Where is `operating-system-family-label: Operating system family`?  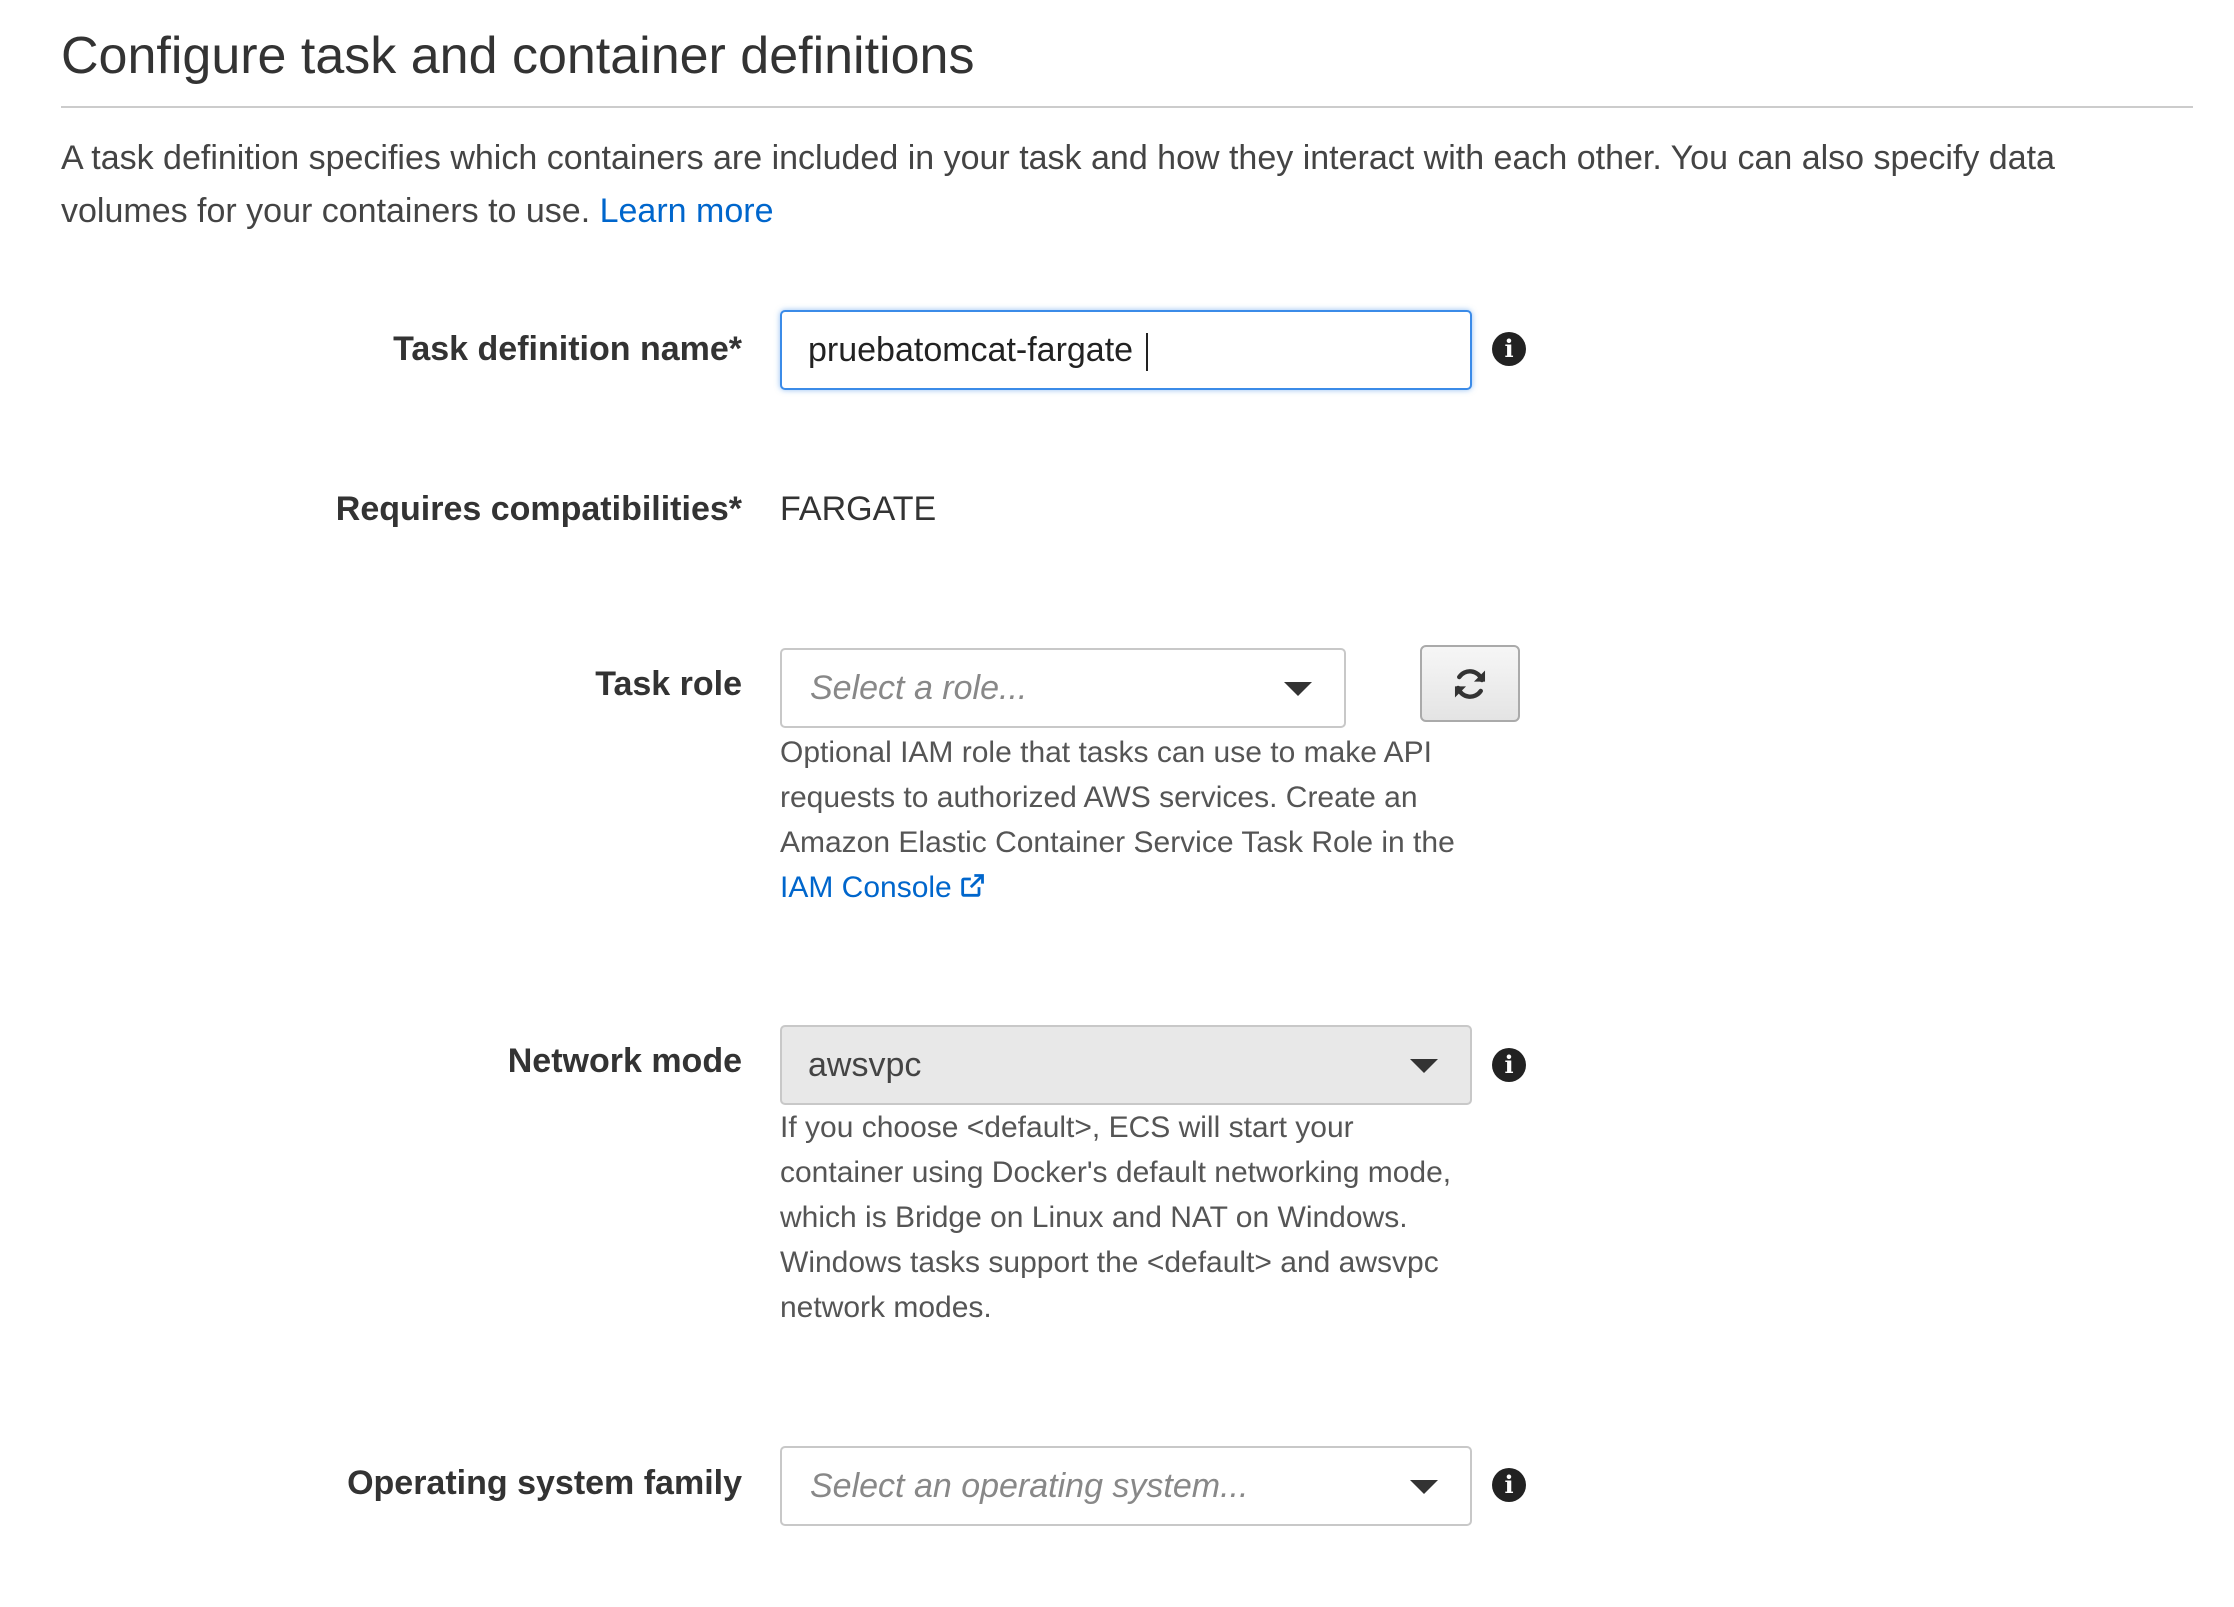
operating-system-family-label: Operating system family is located at coordinates (544, 1483).